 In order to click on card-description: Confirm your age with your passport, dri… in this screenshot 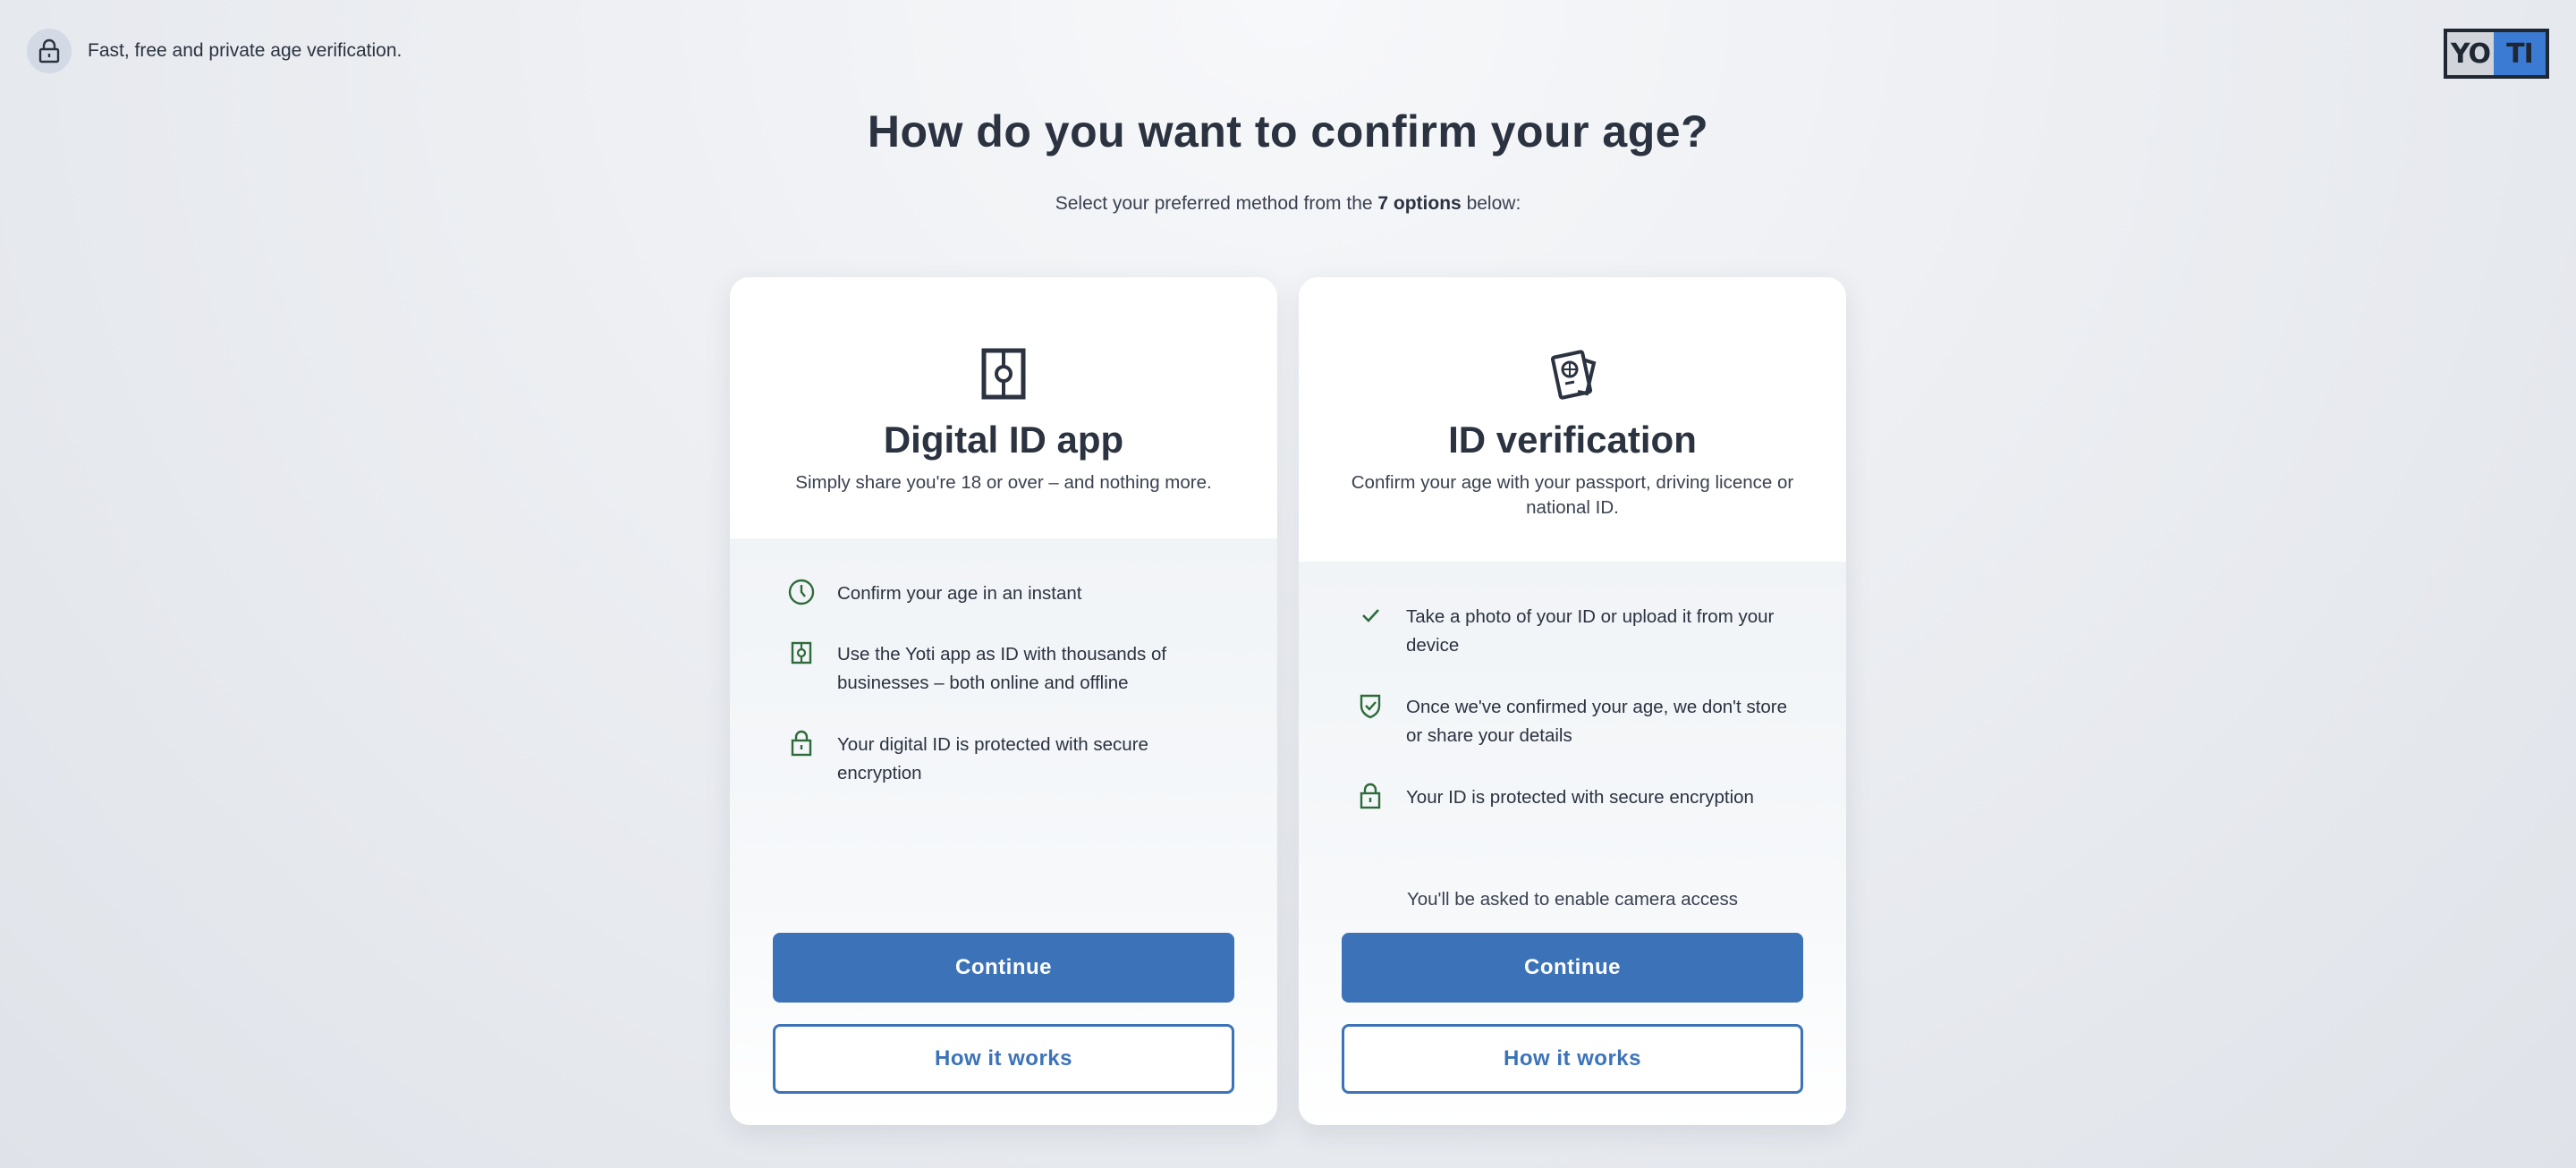, I will do `click(1572, 495)`.